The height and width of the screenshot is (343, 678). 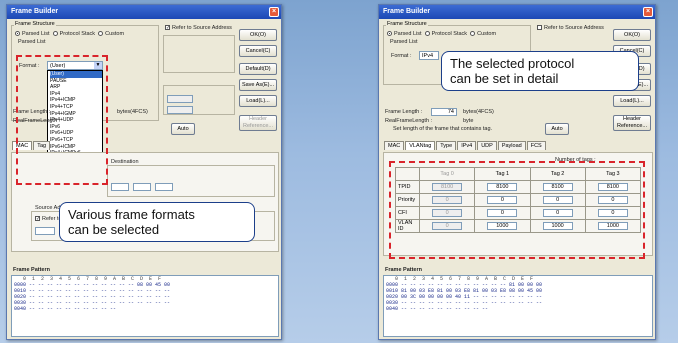 What do you see at coordinates (409, 121) in the screenshot?
I see `real-frame-length-label: RealFrameLength :` at bounding box center [409, 121].